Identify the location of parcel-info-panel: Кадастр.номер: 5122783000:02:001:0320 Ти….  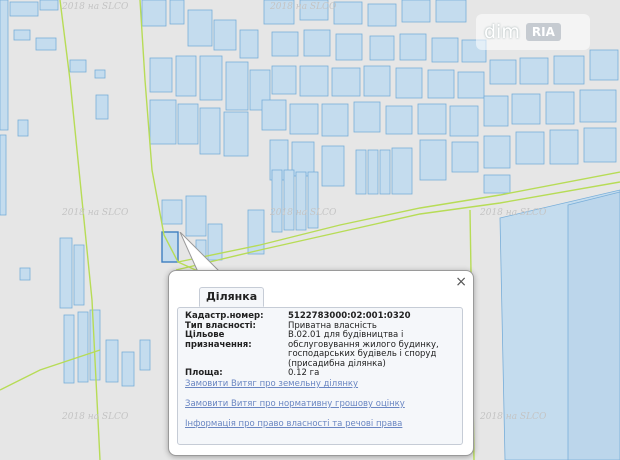
(320, 376).